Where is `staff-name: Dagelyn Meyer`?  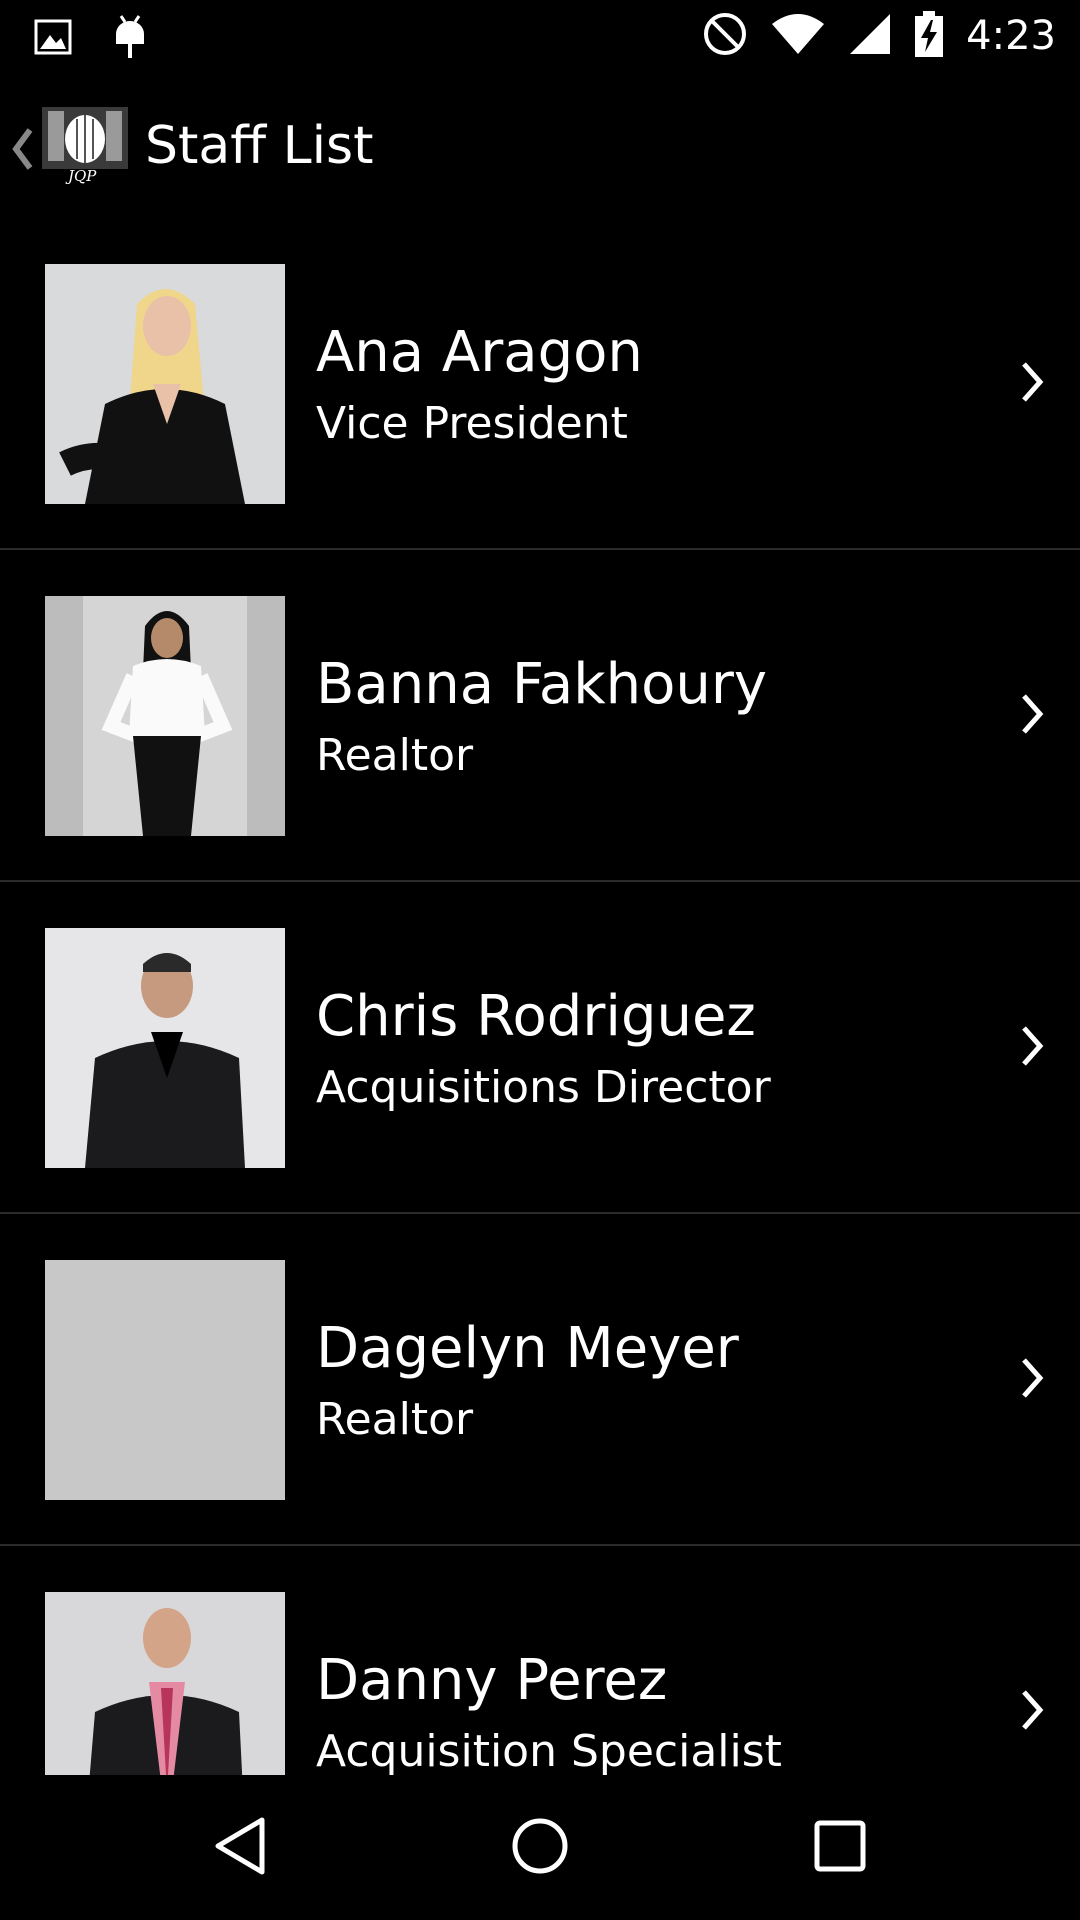 staff-name: Dagelyn Meyer is located at coordinates (527, 1348).